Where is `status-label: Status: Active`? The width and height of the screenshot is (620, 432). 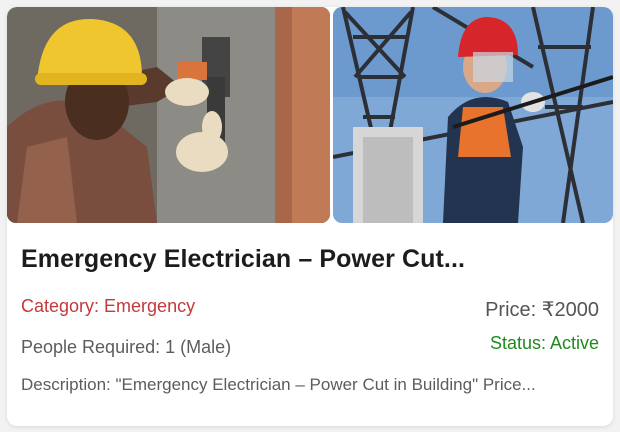 status-label: Status: Active is located at coordinates (544, 343).